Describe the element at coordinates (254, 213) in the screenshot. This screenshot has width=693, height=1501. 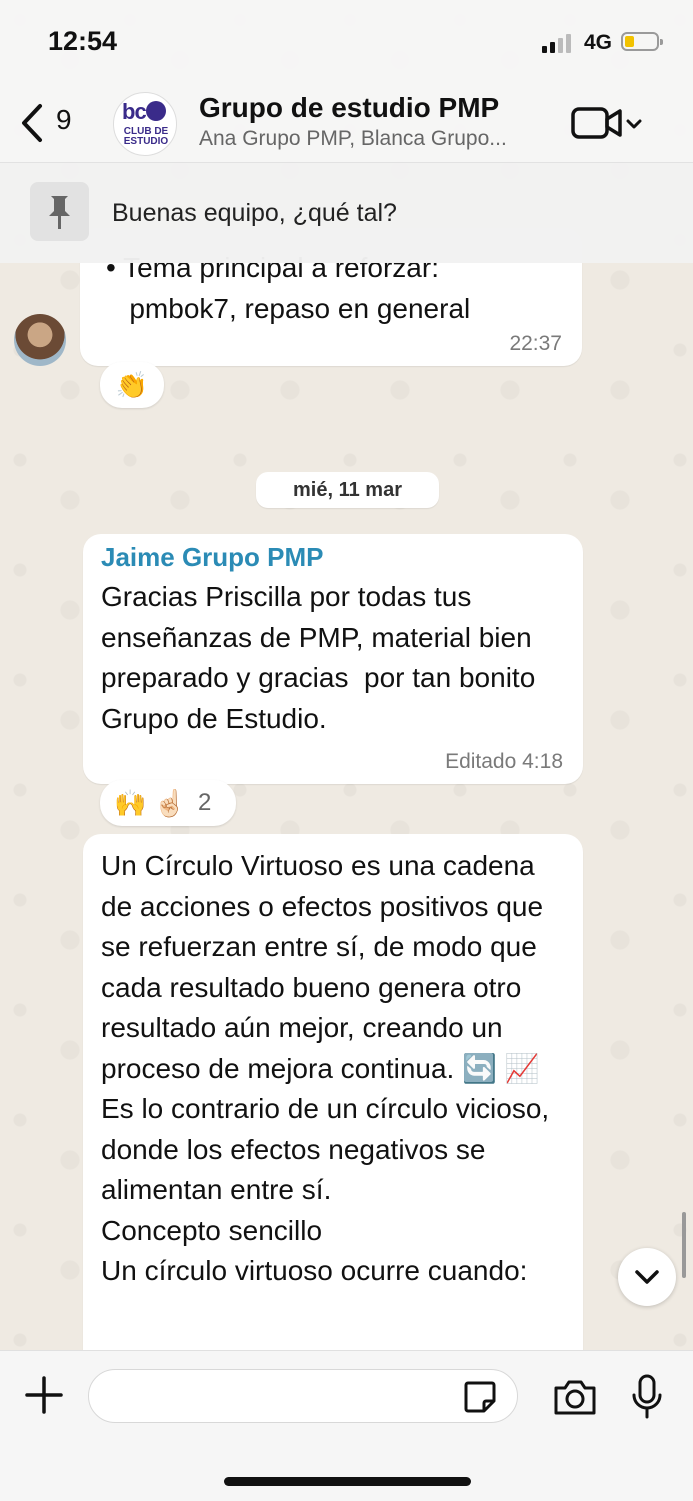
I see `pinned-text: Buenas equipo, ¿qué tal?` at that location.